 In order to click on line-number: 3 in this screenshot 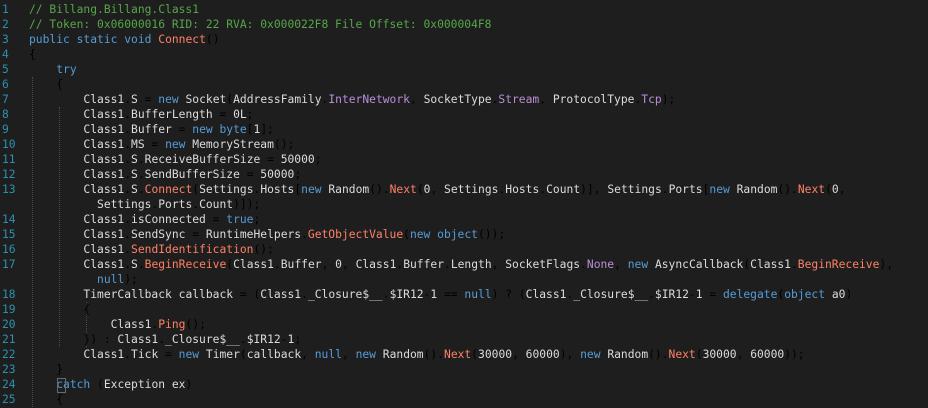, I will do `click(5, 39)`.